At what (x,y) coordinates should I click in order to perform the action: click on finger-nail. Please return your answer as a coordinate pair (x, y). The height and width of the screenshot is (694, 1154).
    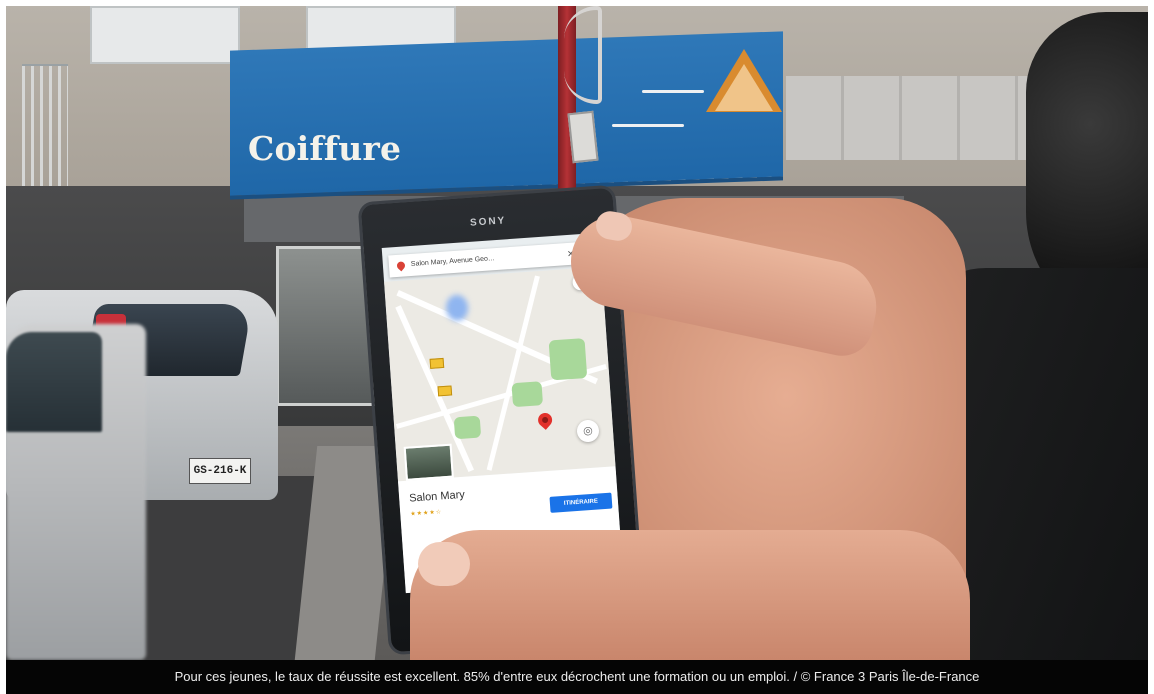
    Looking at the image, I should click on (444, 564).